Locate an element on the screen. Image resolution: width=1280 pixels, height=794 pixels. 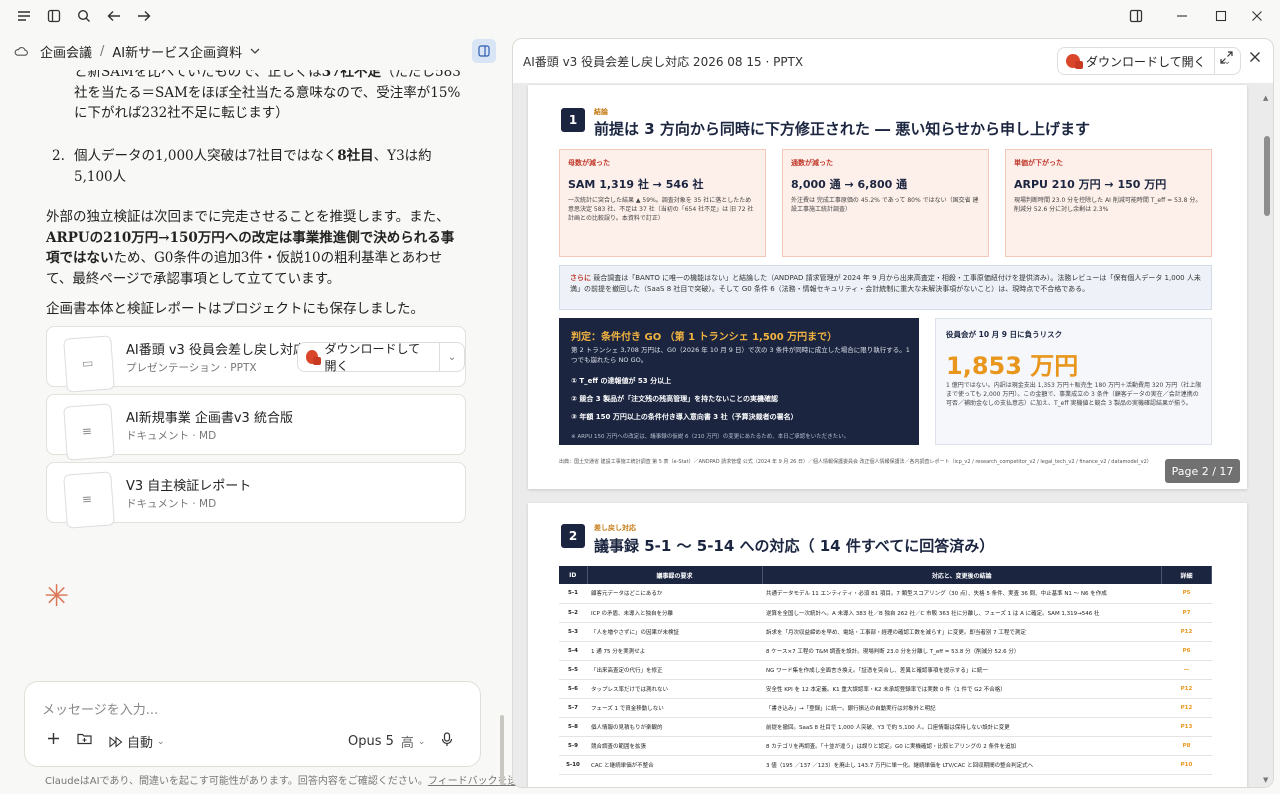
download-open-button: ダウンロードして開く ⌄ is located at coordinates (381, 357).